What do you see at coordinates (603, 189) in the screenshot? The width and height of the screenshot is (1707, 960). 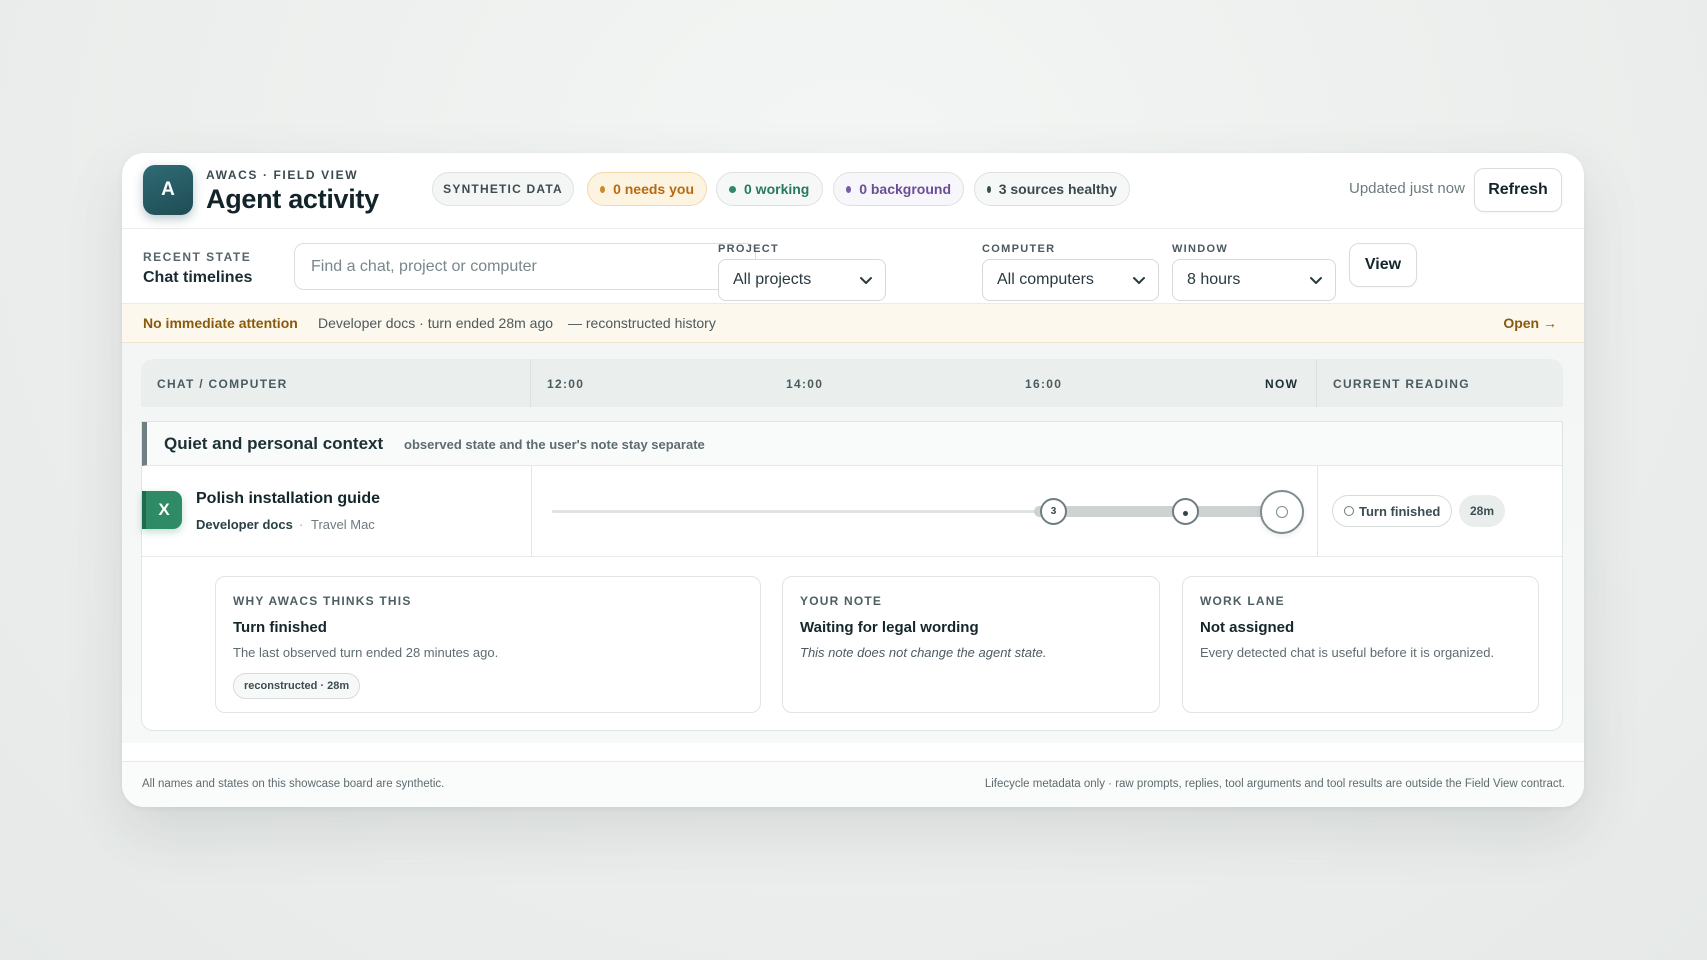 I see `needs-you-dot-icon` at bounding box center [603, 189].